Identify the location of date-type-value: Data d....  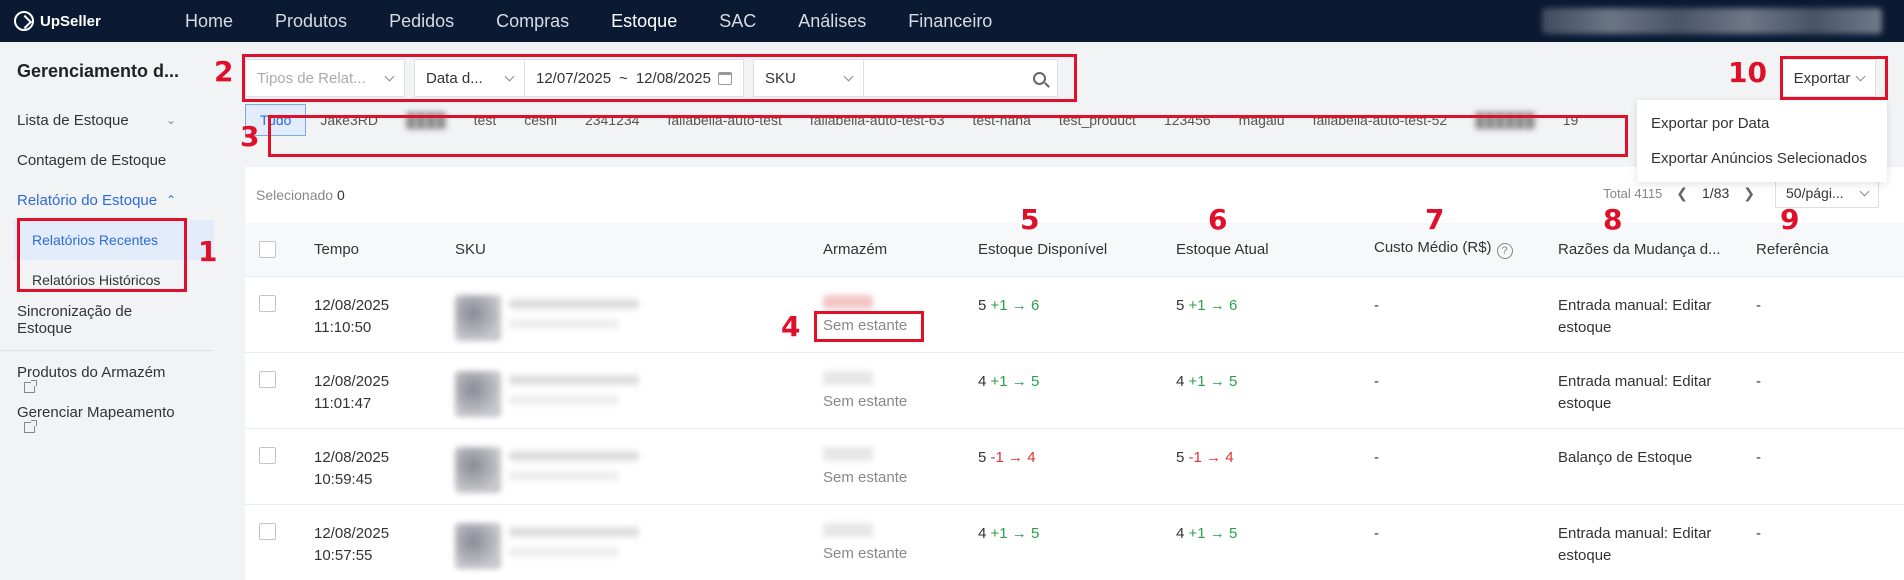
(454, 78).